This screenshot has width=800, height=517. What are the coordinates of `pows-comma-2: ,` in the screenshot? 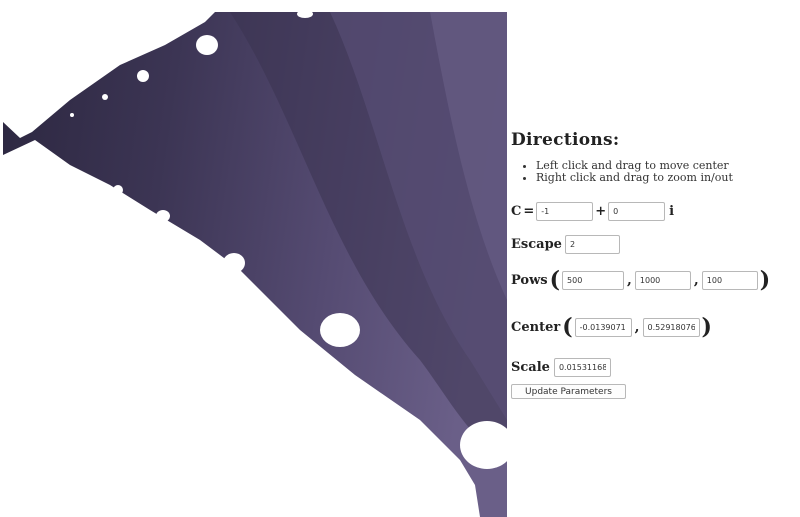 It's located at (696, 280).